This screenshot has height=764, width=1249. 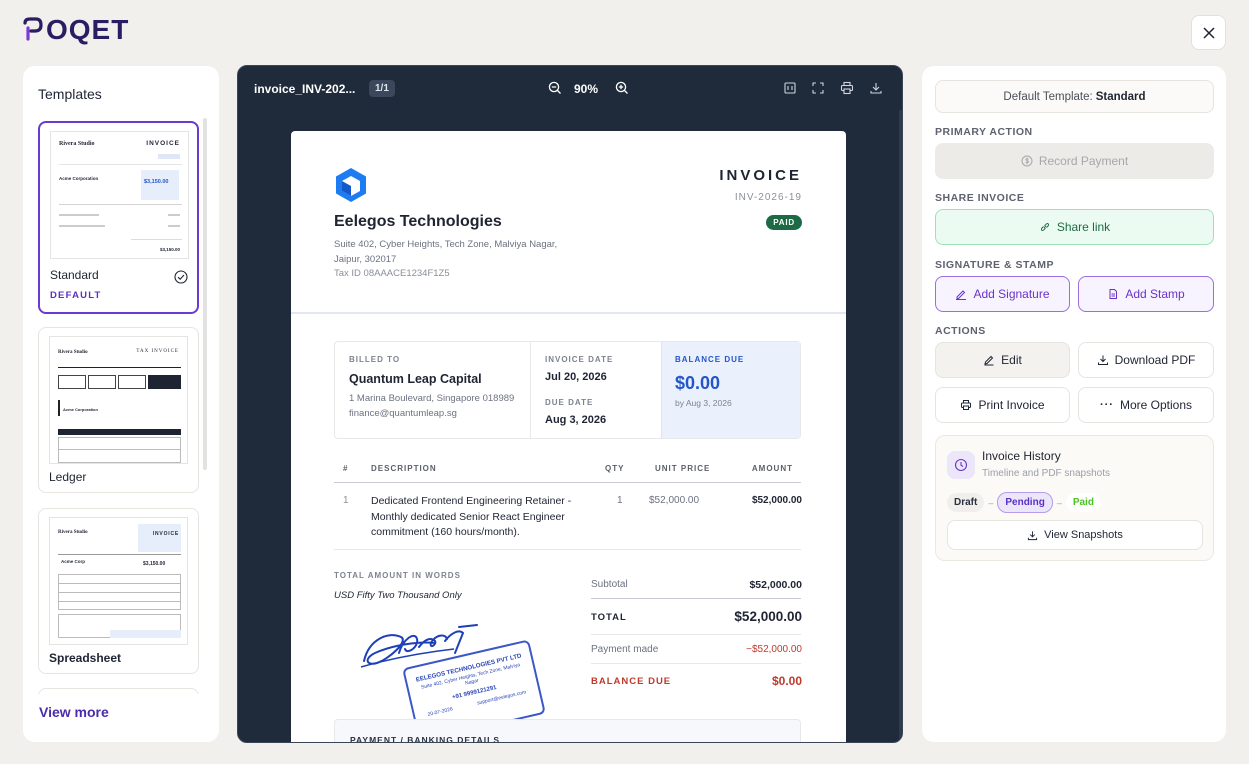 I want to click on templates-scrollbar, so click(x=205, y=294).